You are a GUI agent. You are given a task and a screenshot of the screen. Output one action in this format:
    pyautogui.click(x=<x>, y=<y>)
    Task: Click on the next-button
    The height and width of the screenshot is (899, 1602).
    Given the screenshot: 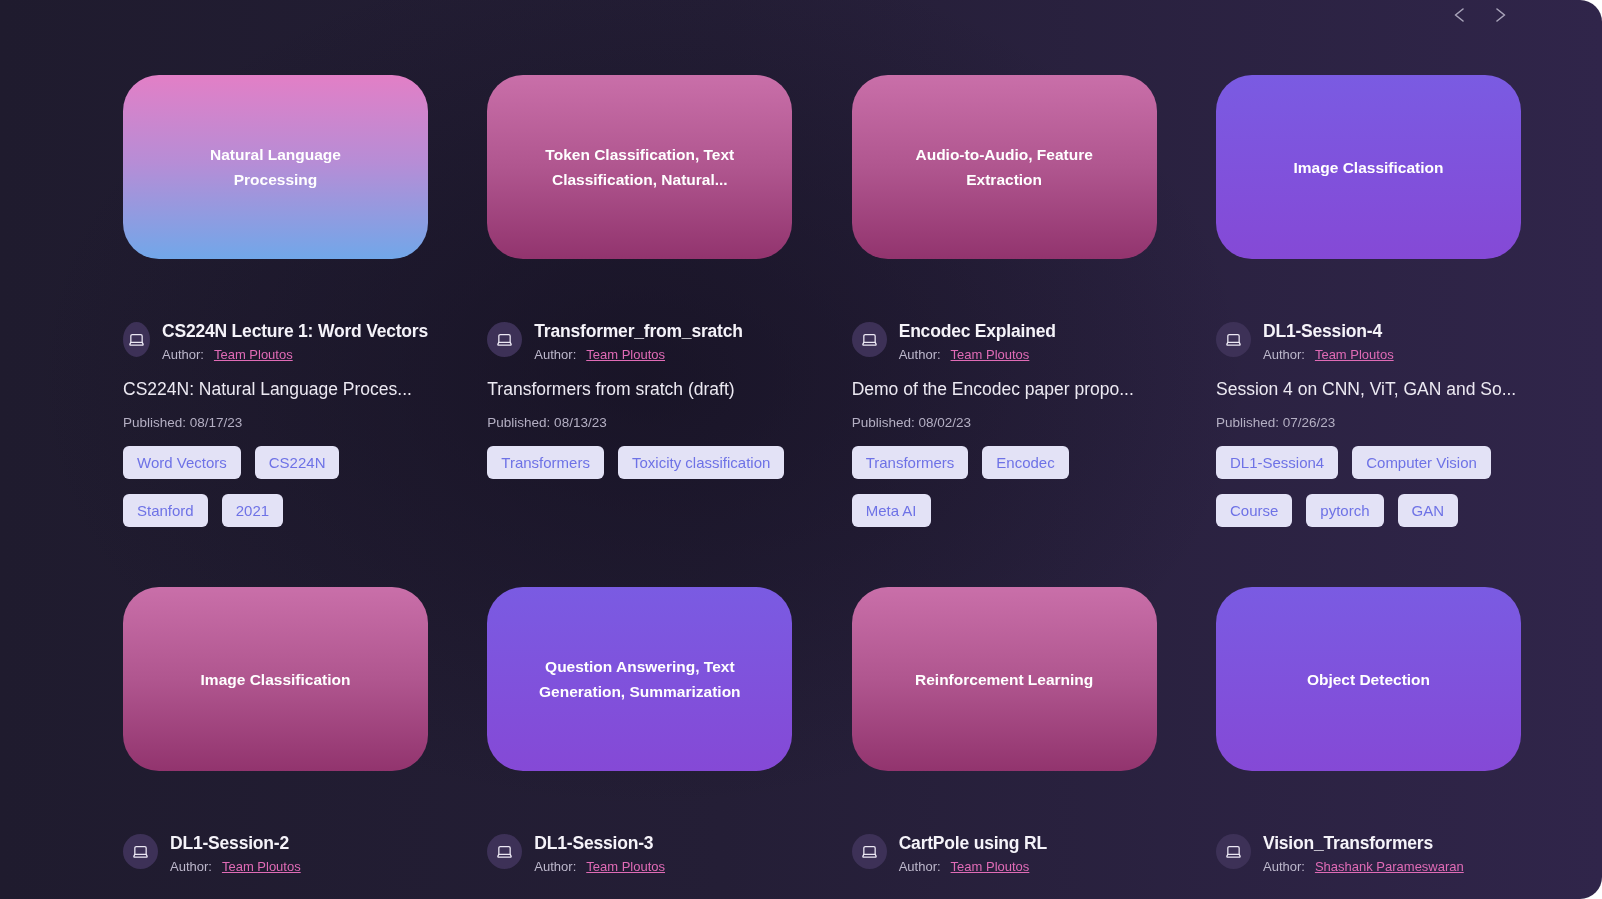 What is the action you would take?
    pyautogui.click(x=1501, y=15)
    